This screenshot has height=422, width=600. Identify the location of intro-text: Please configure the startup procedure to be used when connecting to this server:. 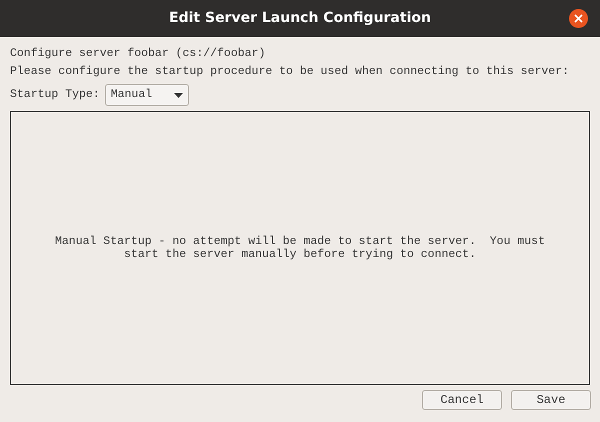
(290, 72).